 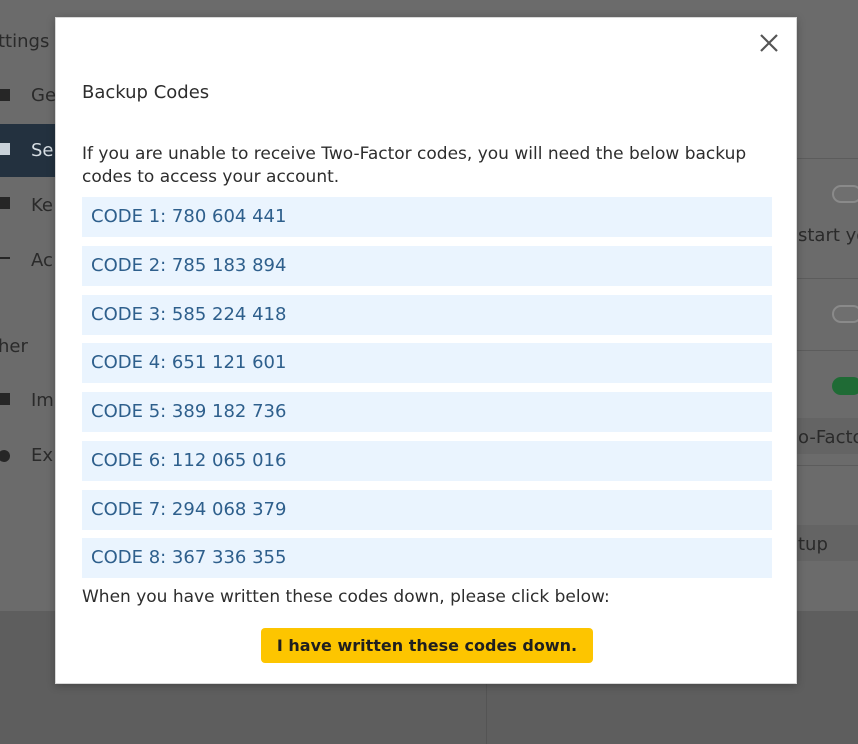 What do you see at coordinates (25, 41) in the screenshot?
I see `settings-heading: ttings` at bounding box center [25, 41].